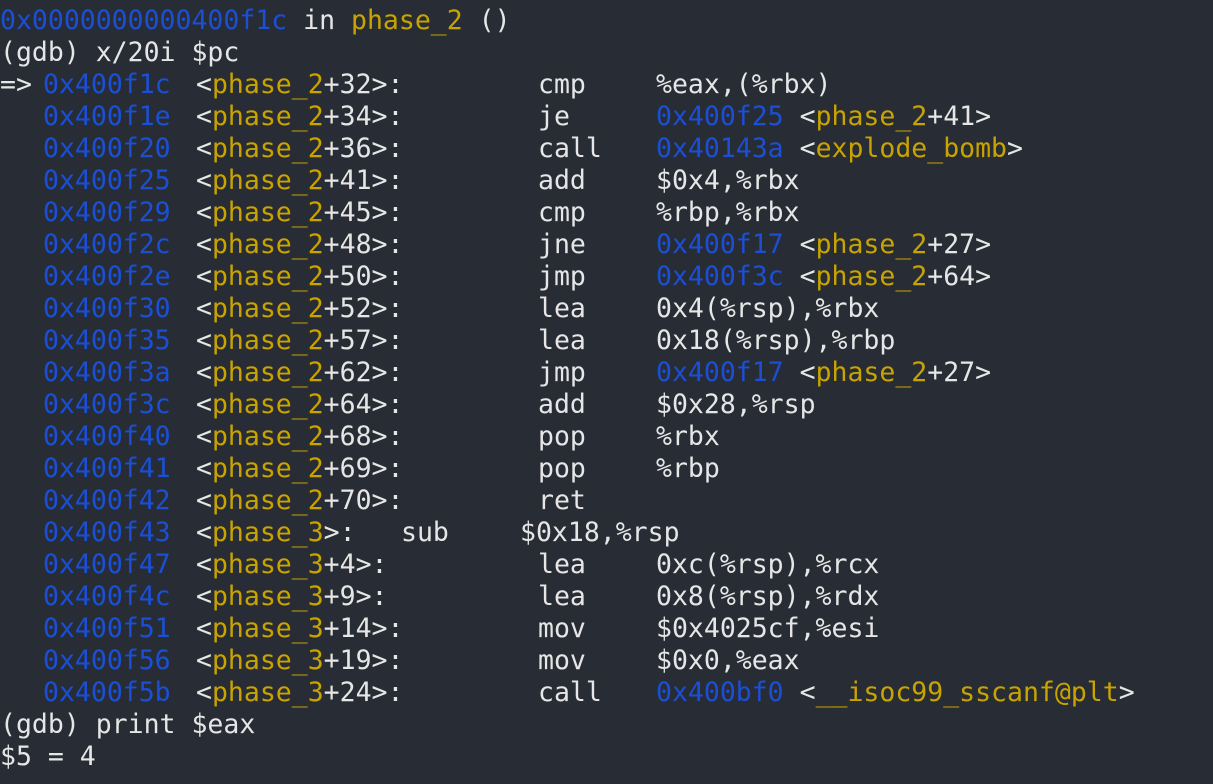 Image resolution: width=1213 pixels, height=784 pixels. Describe the element at coordinates (606, 405) in the screenshot. I see `disasm-row: 0x400f3c <phase_2+64>: add $0x28,%rsp` at that location.